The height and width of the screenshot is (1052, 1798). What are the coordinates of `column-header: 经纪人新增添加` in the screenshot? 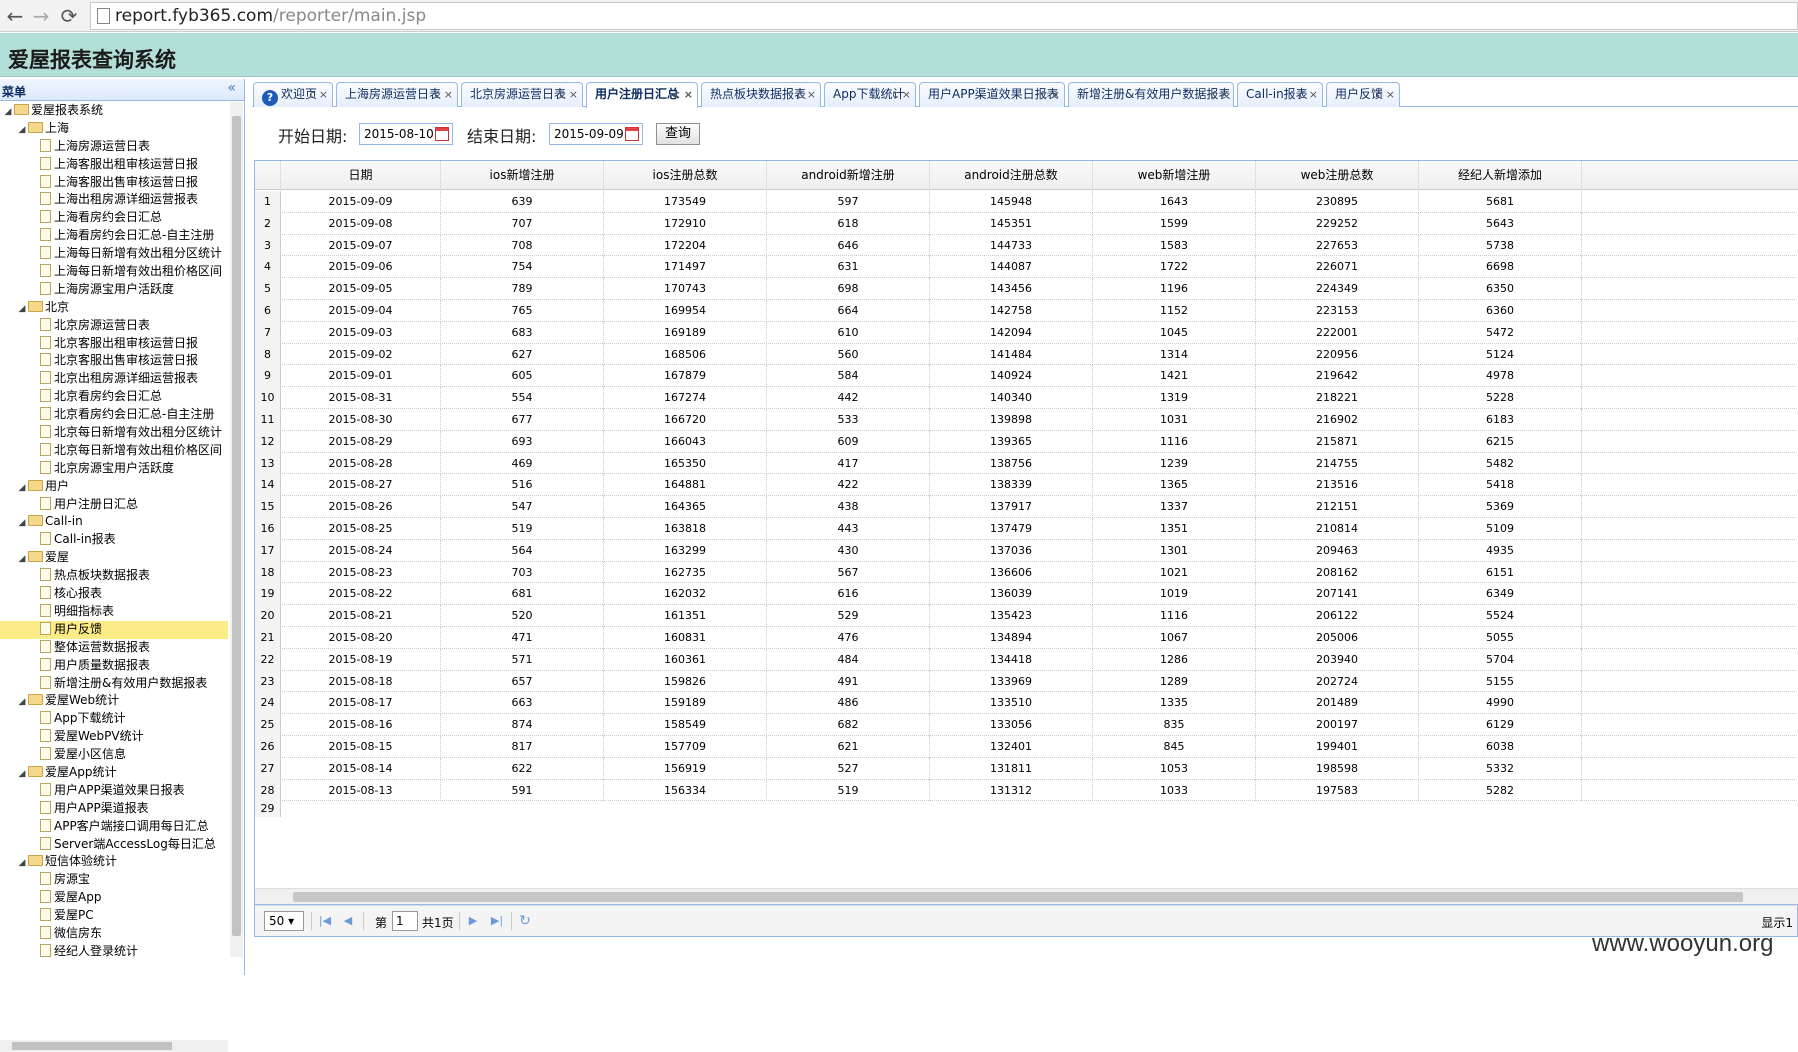 It's located at (1500, 175).